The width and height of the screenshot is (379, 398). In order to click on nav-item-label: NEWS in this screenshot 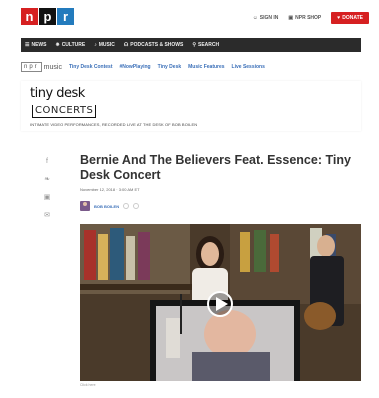, I will do `click(39, 45)`.